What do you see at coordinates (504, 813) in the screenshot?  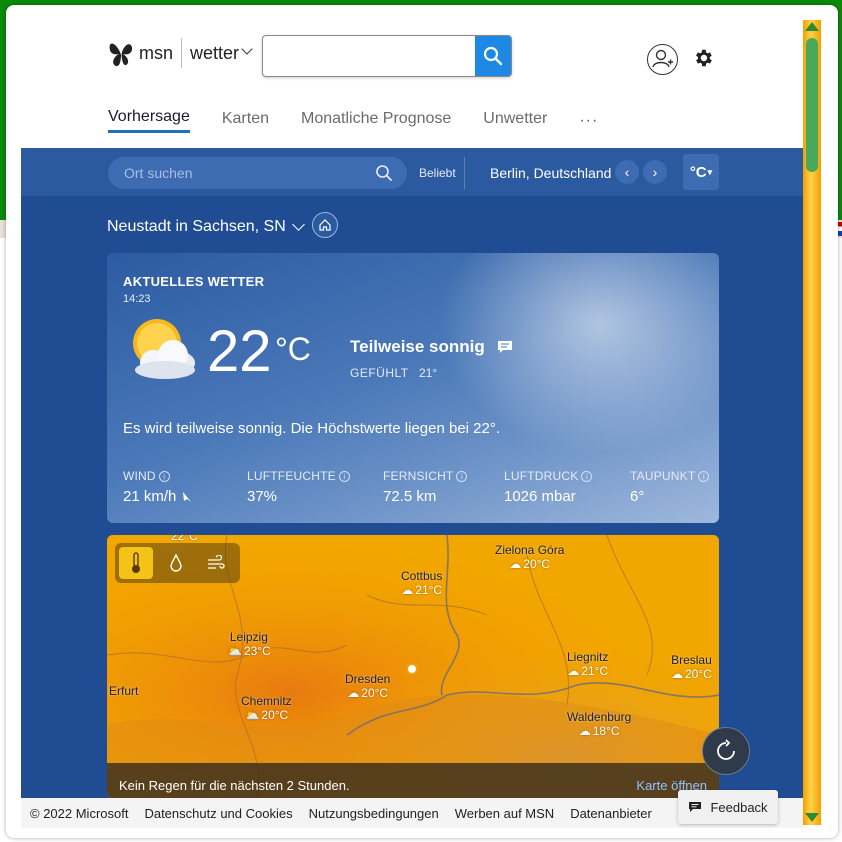 I see `footer-link-advertise: Werben auf MSN` at bounding box center [504, 813].